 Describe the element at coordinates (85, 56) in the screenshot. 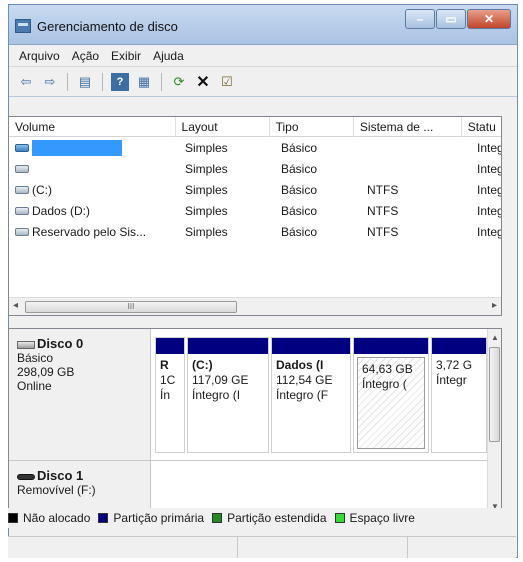

I see `menu-acao: Ação` at that location.